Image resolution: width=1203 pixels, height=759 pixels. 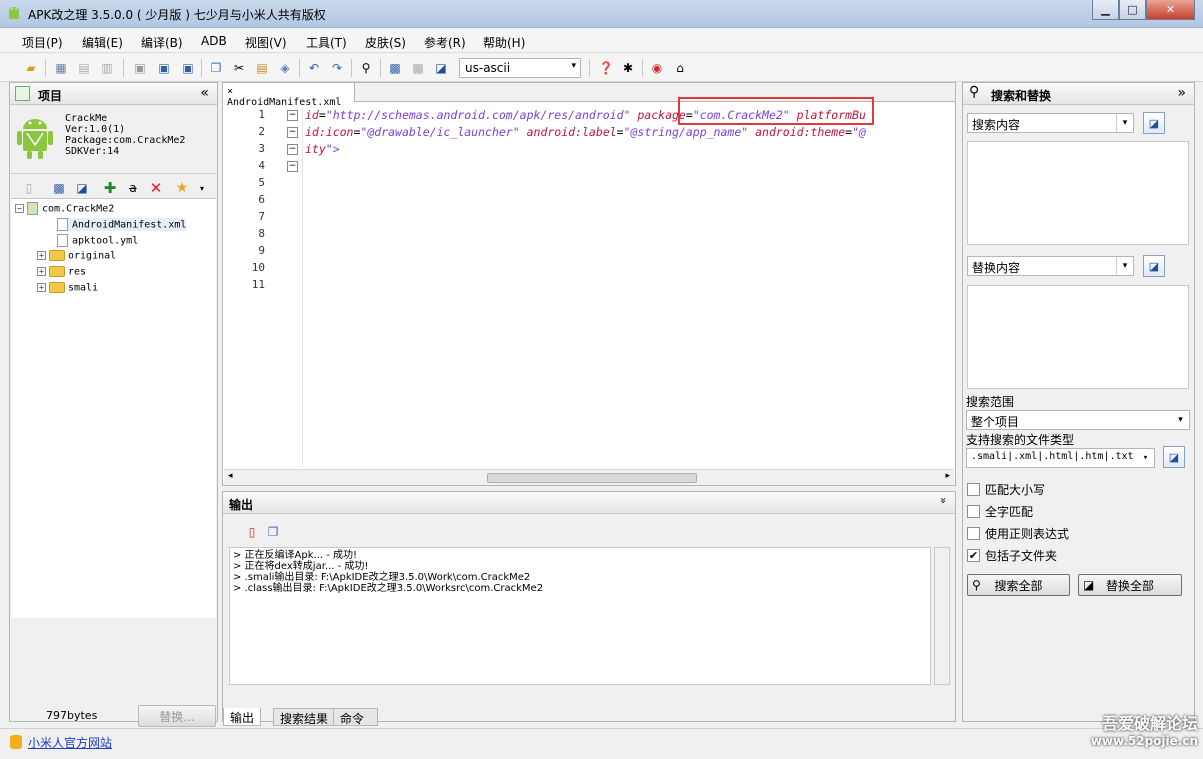 What do you see at coordinates (261, 165) in the screenshot?
I see `line-number: 4` at bounding box center [261, 165].